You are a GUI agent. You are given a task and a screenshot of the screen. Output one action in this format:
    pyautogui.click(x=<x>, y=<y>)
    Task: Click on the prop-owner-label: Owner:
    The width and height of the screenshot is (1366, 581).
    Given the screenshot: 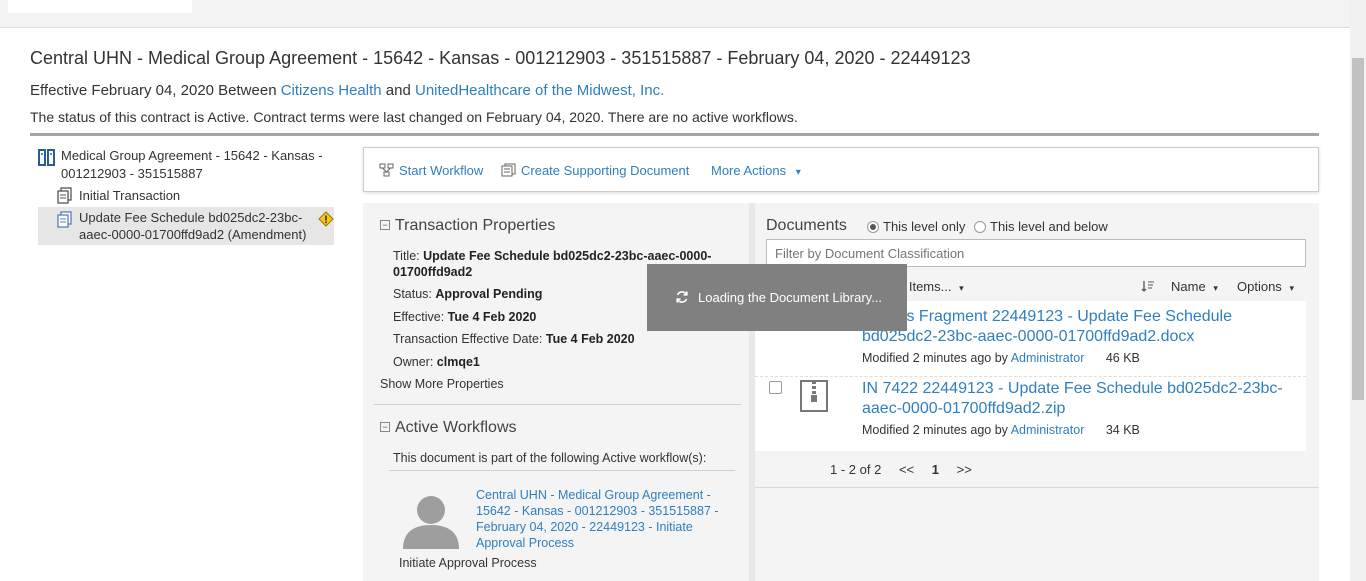 What is the action you would take?
    pyautogui.click(x=413, y=362)
    